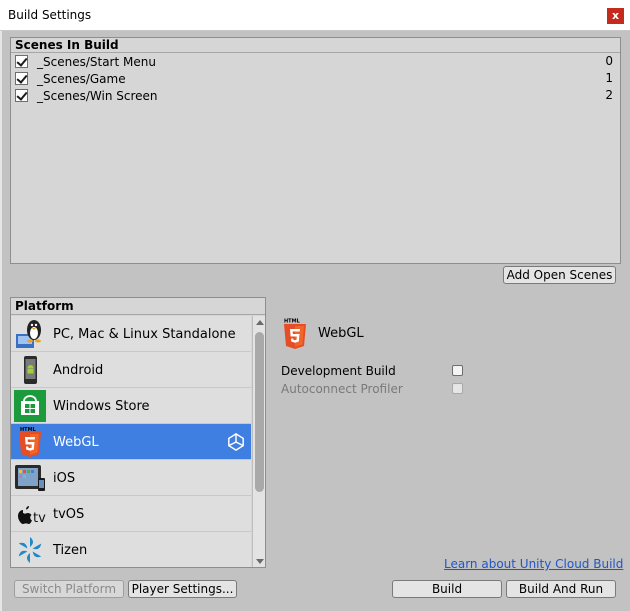 The height and width of the screenshot is (611, 630). Describe the element at coordinates (131, 514) in the screenshot. I see `platform-item-tvos: tv tvOS` at that location.